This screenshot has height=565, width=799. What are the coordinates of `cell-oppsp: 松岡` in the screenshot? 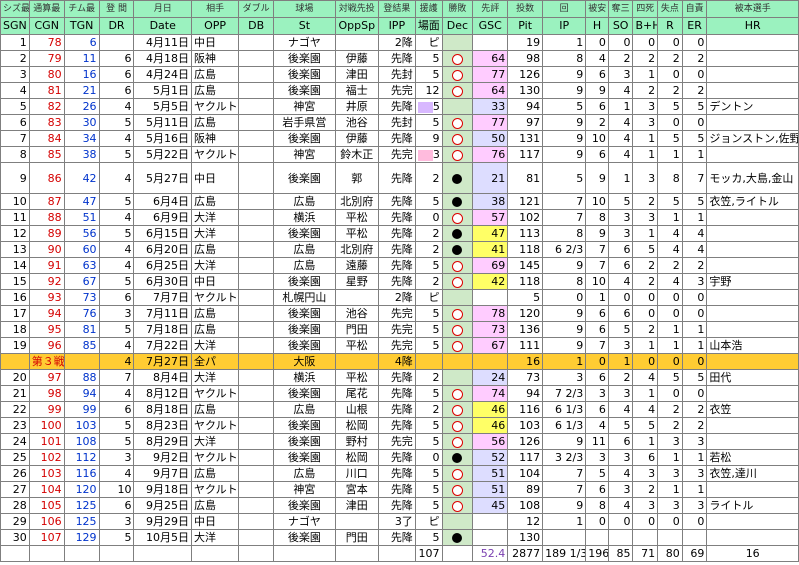 It's located at (356, 457).